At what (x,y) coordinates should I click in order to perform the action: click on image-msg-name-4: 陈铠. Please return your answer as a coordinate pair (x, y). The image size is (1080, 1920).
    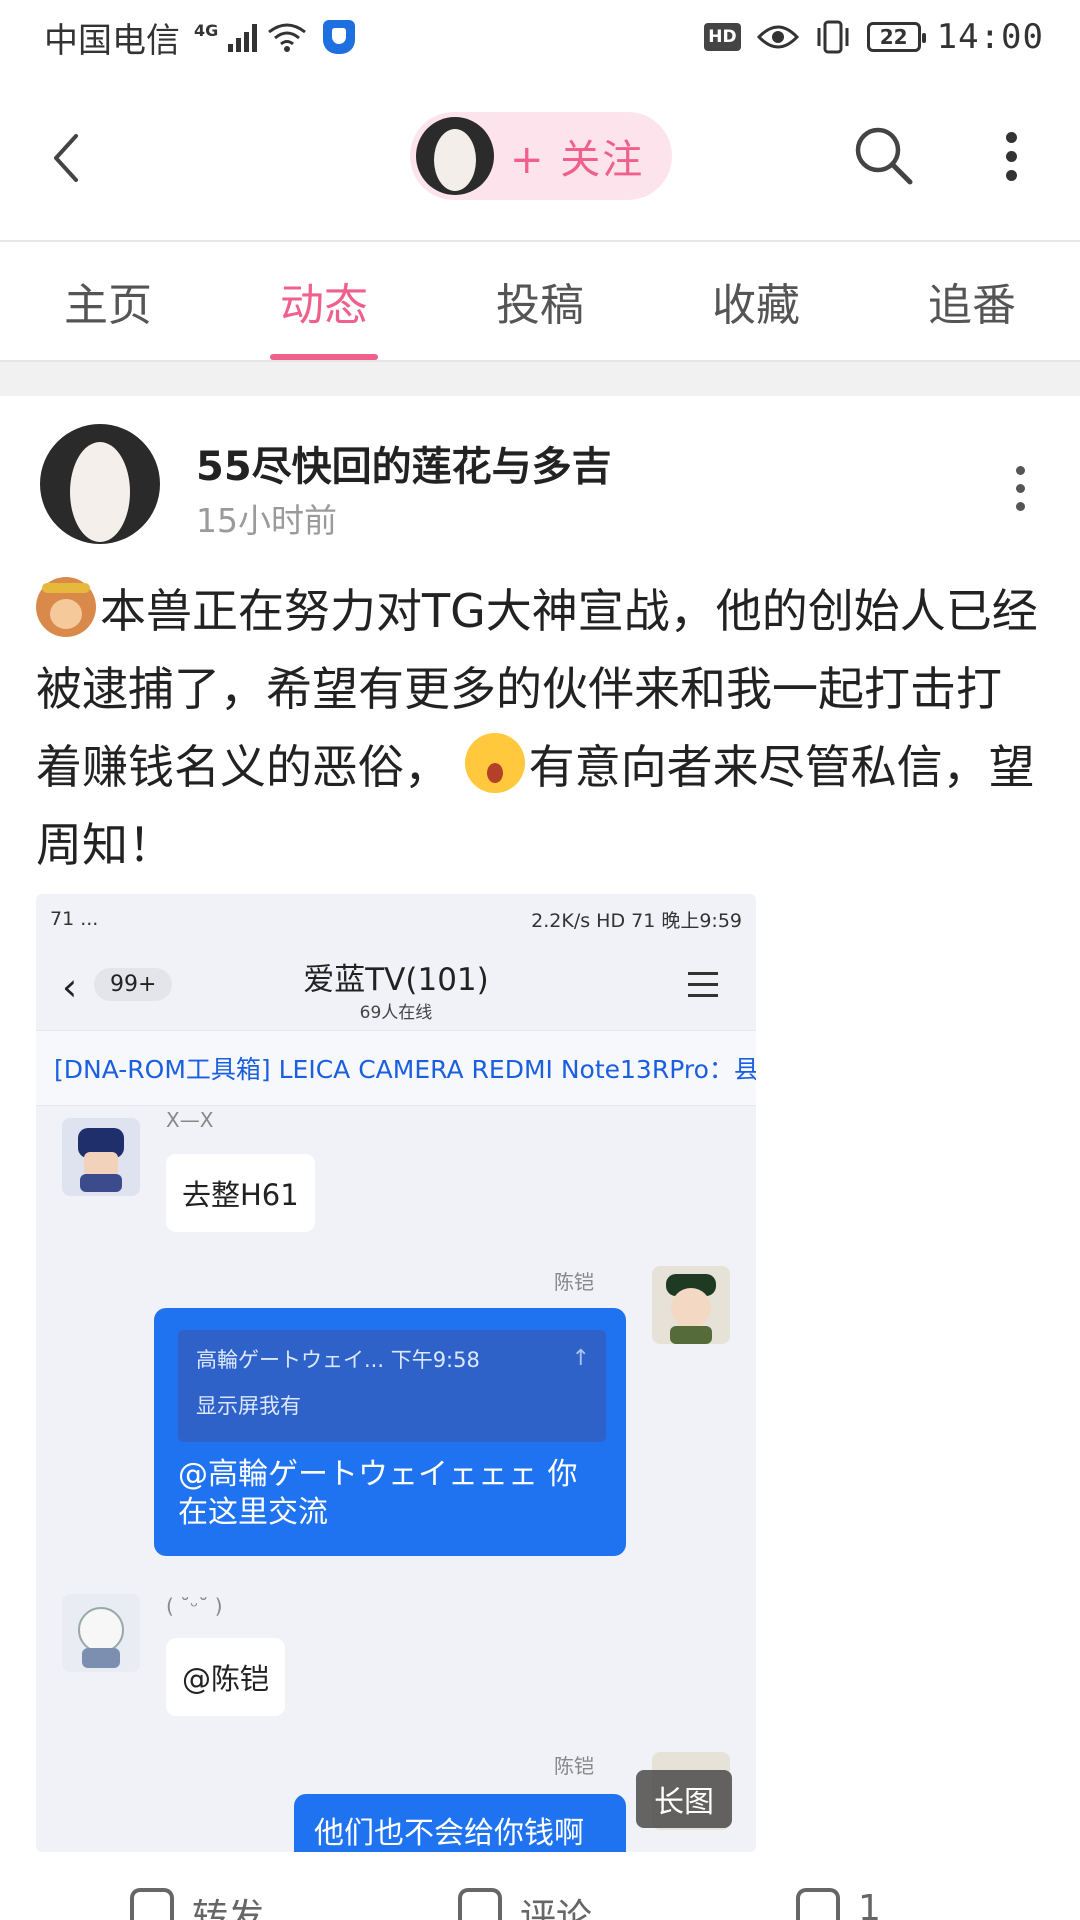
    Looking at the image, I should click on (574, 1766).